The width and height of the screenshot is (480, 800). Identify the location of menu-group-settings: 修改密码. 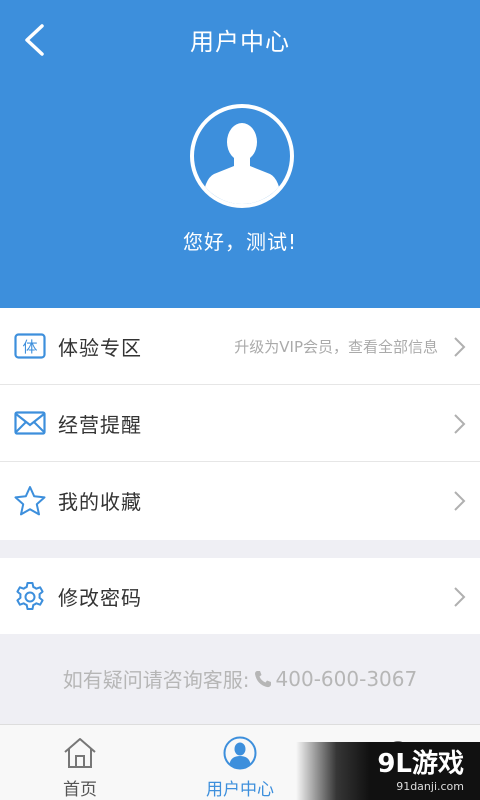
(240, 596).